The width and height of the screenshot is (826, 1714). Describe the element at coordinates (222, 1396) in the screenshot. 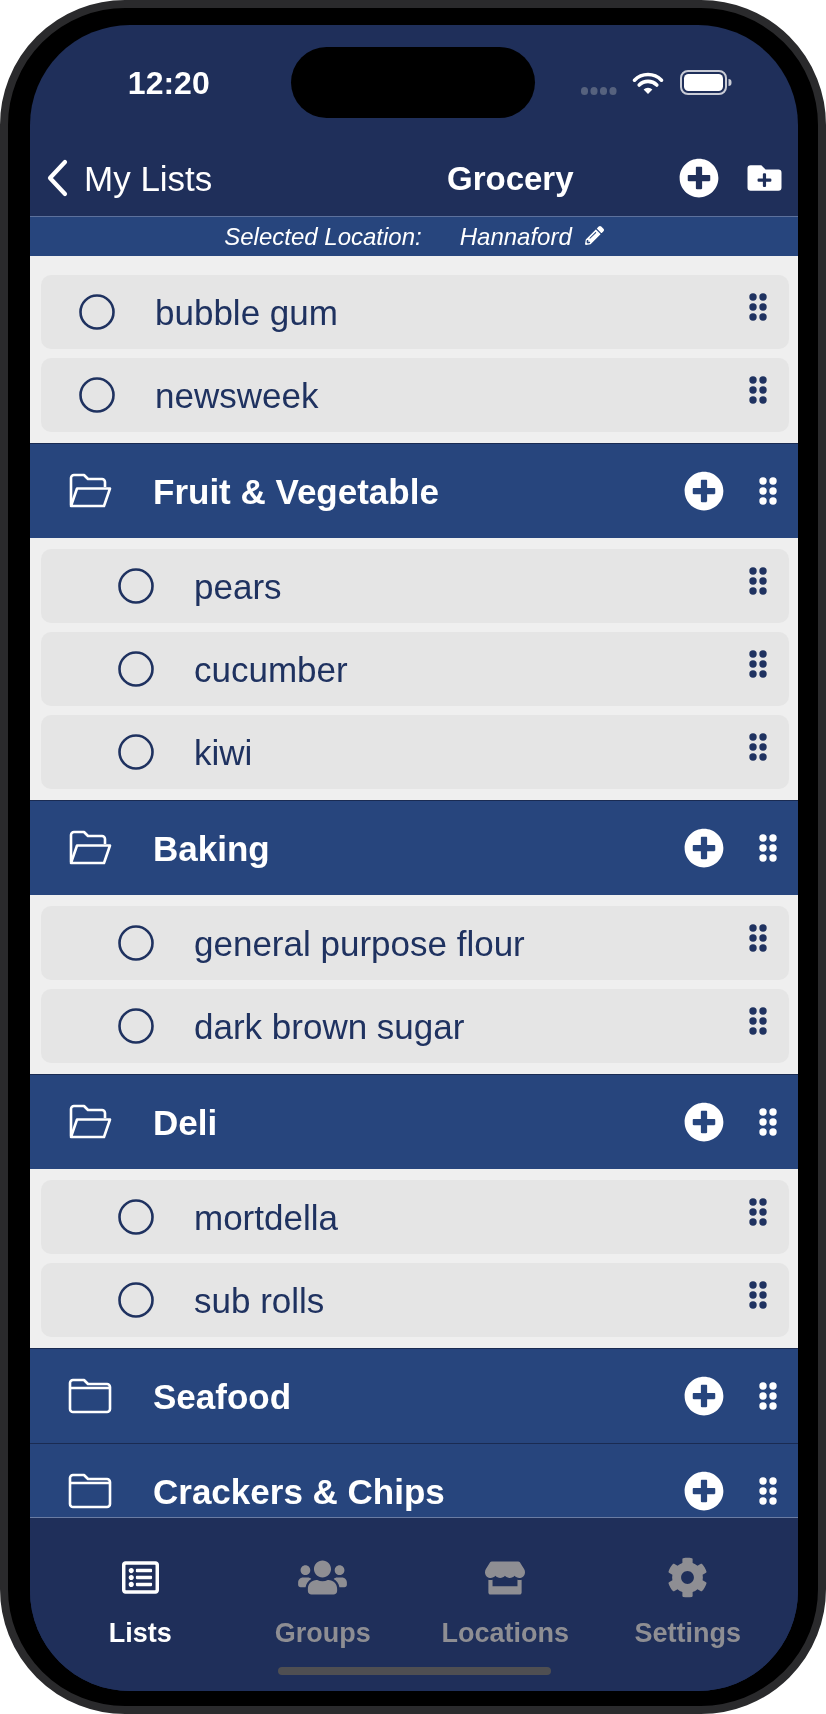

I see `category-name: Seafood` at that location.